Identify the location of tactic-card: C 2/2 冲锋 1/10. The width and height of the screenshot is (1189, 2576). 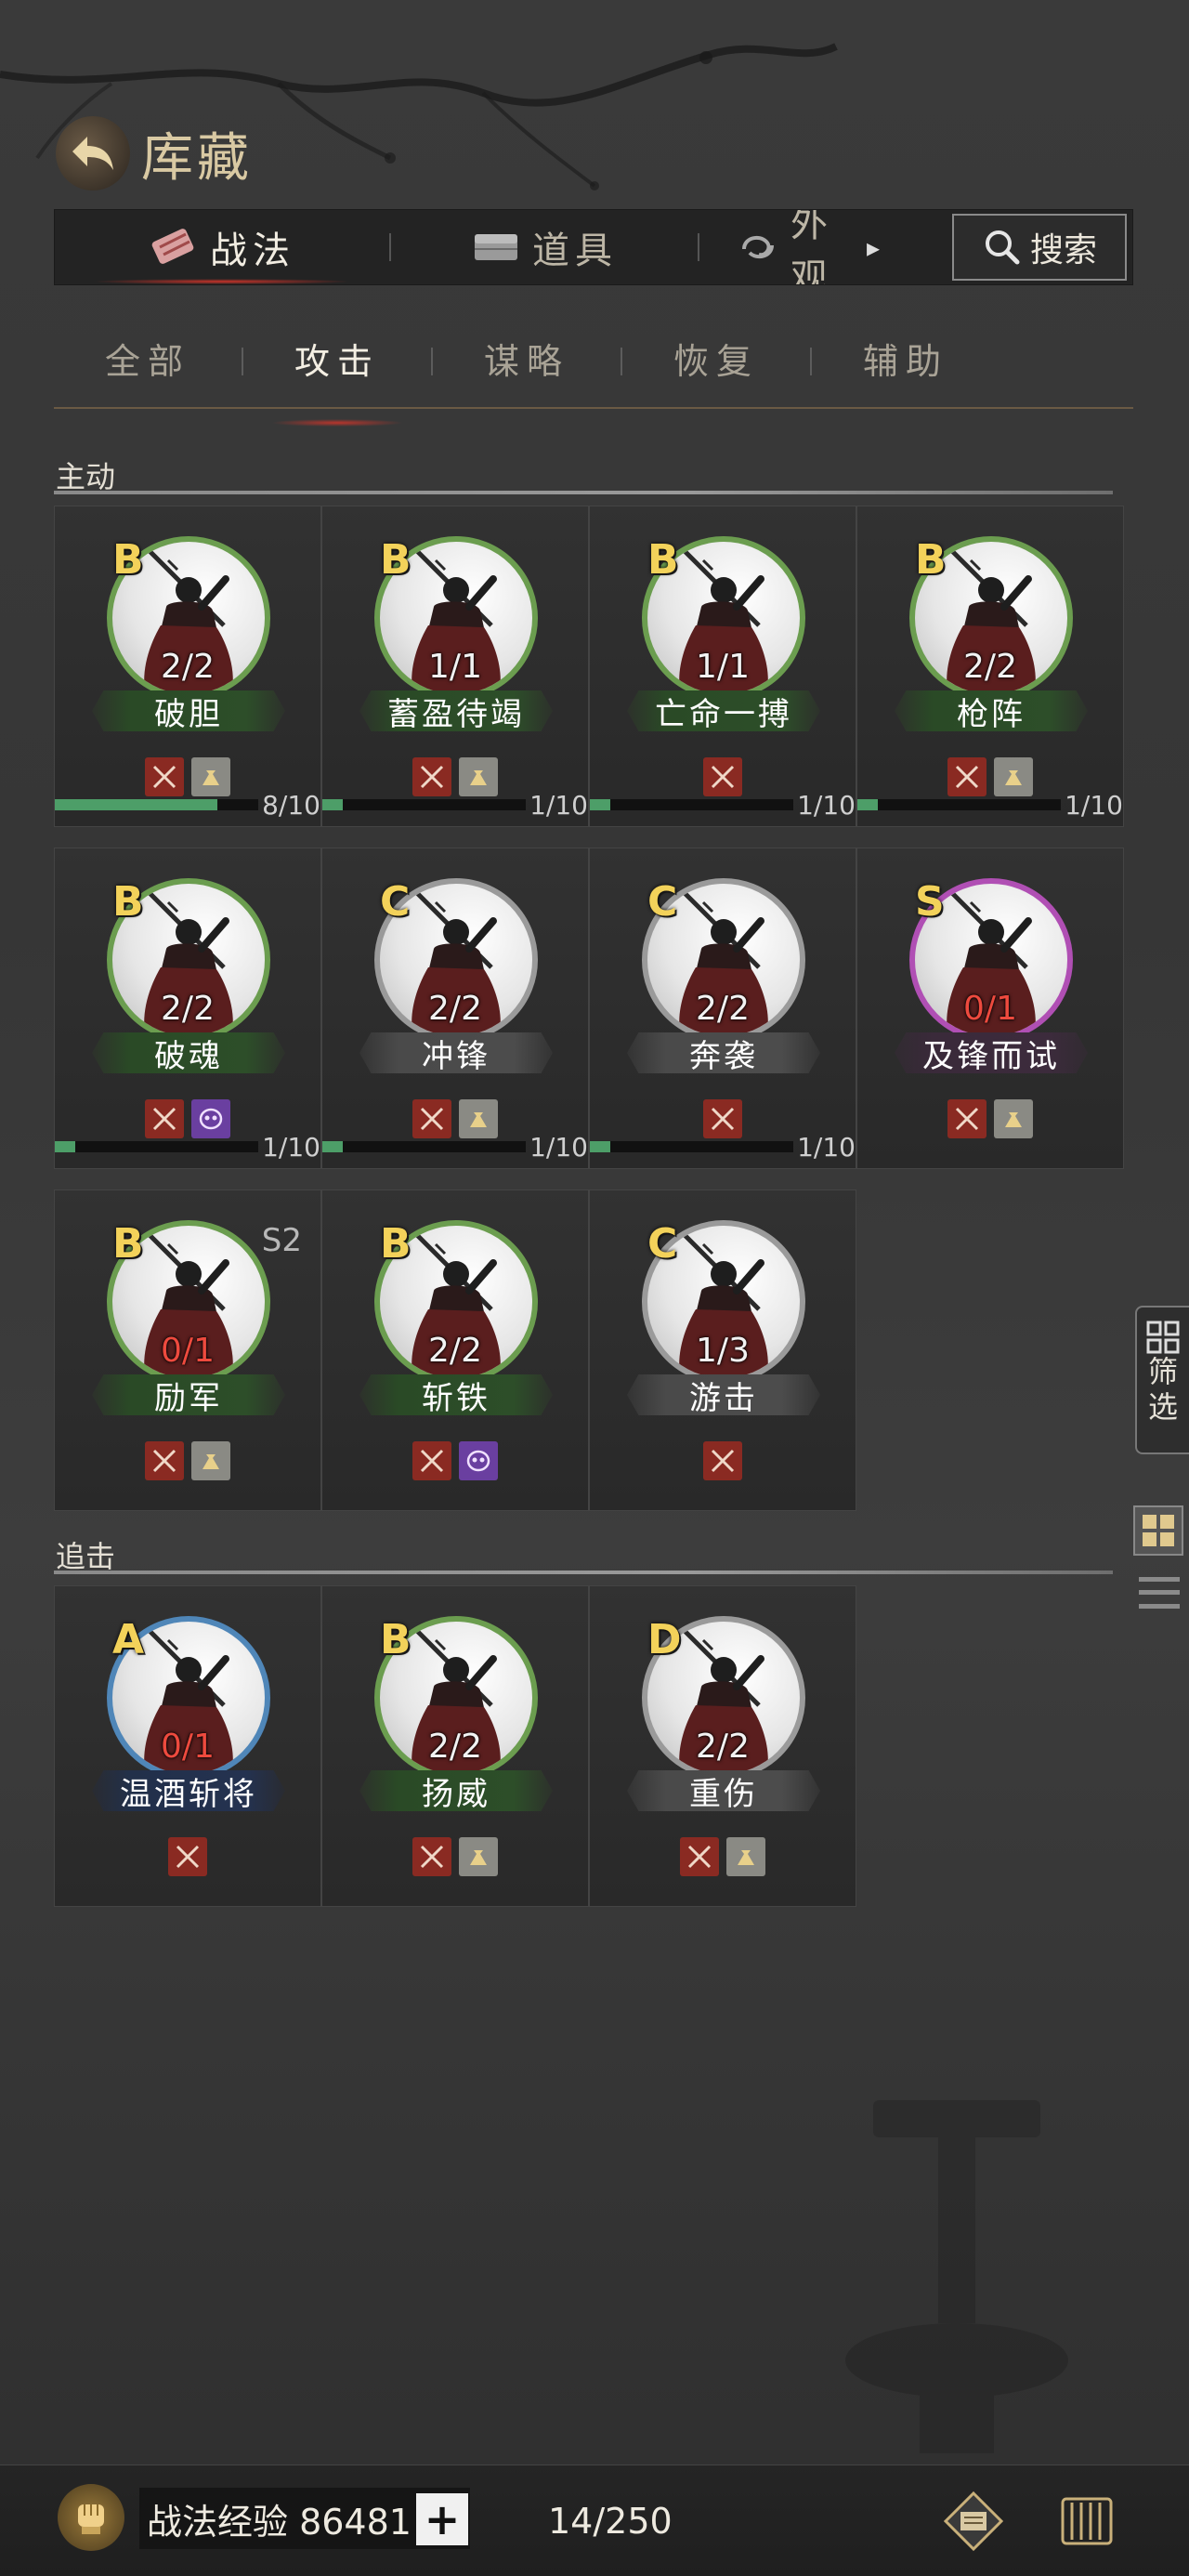
(455, 1008).